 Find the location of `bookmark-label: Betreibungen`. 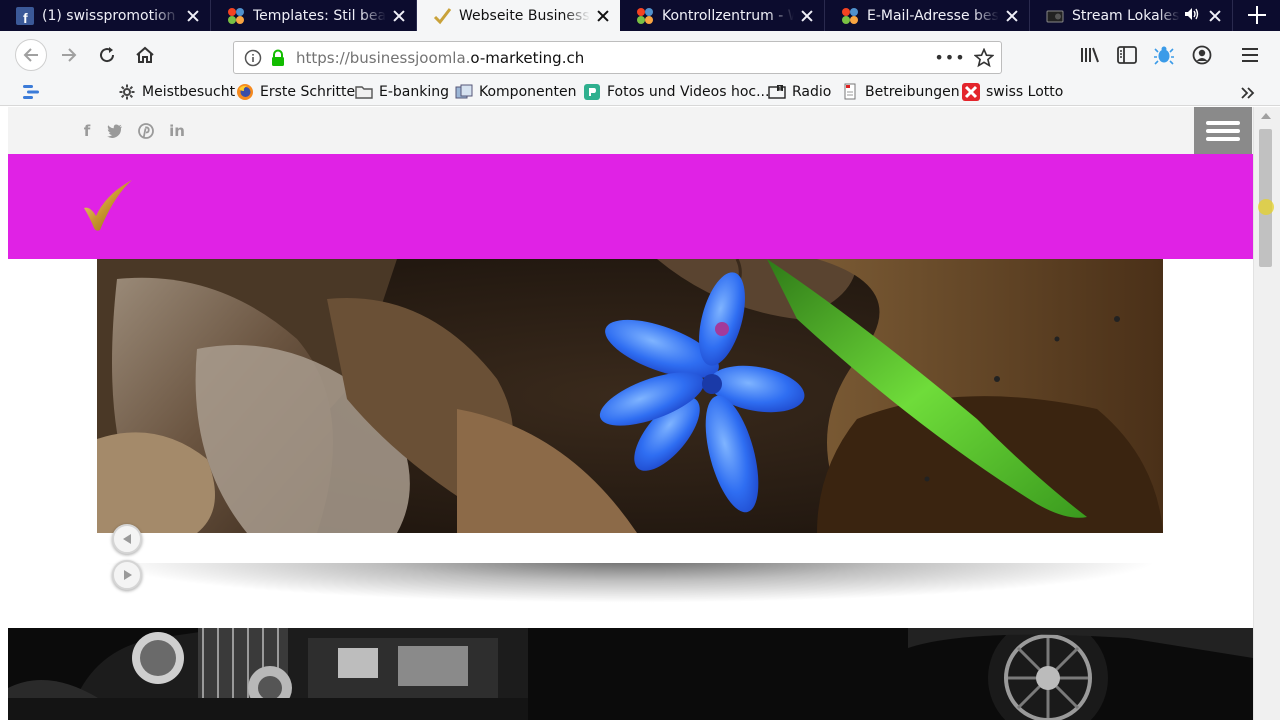

bookmark-label: Betreibungen is located at coordinates (912, 92).